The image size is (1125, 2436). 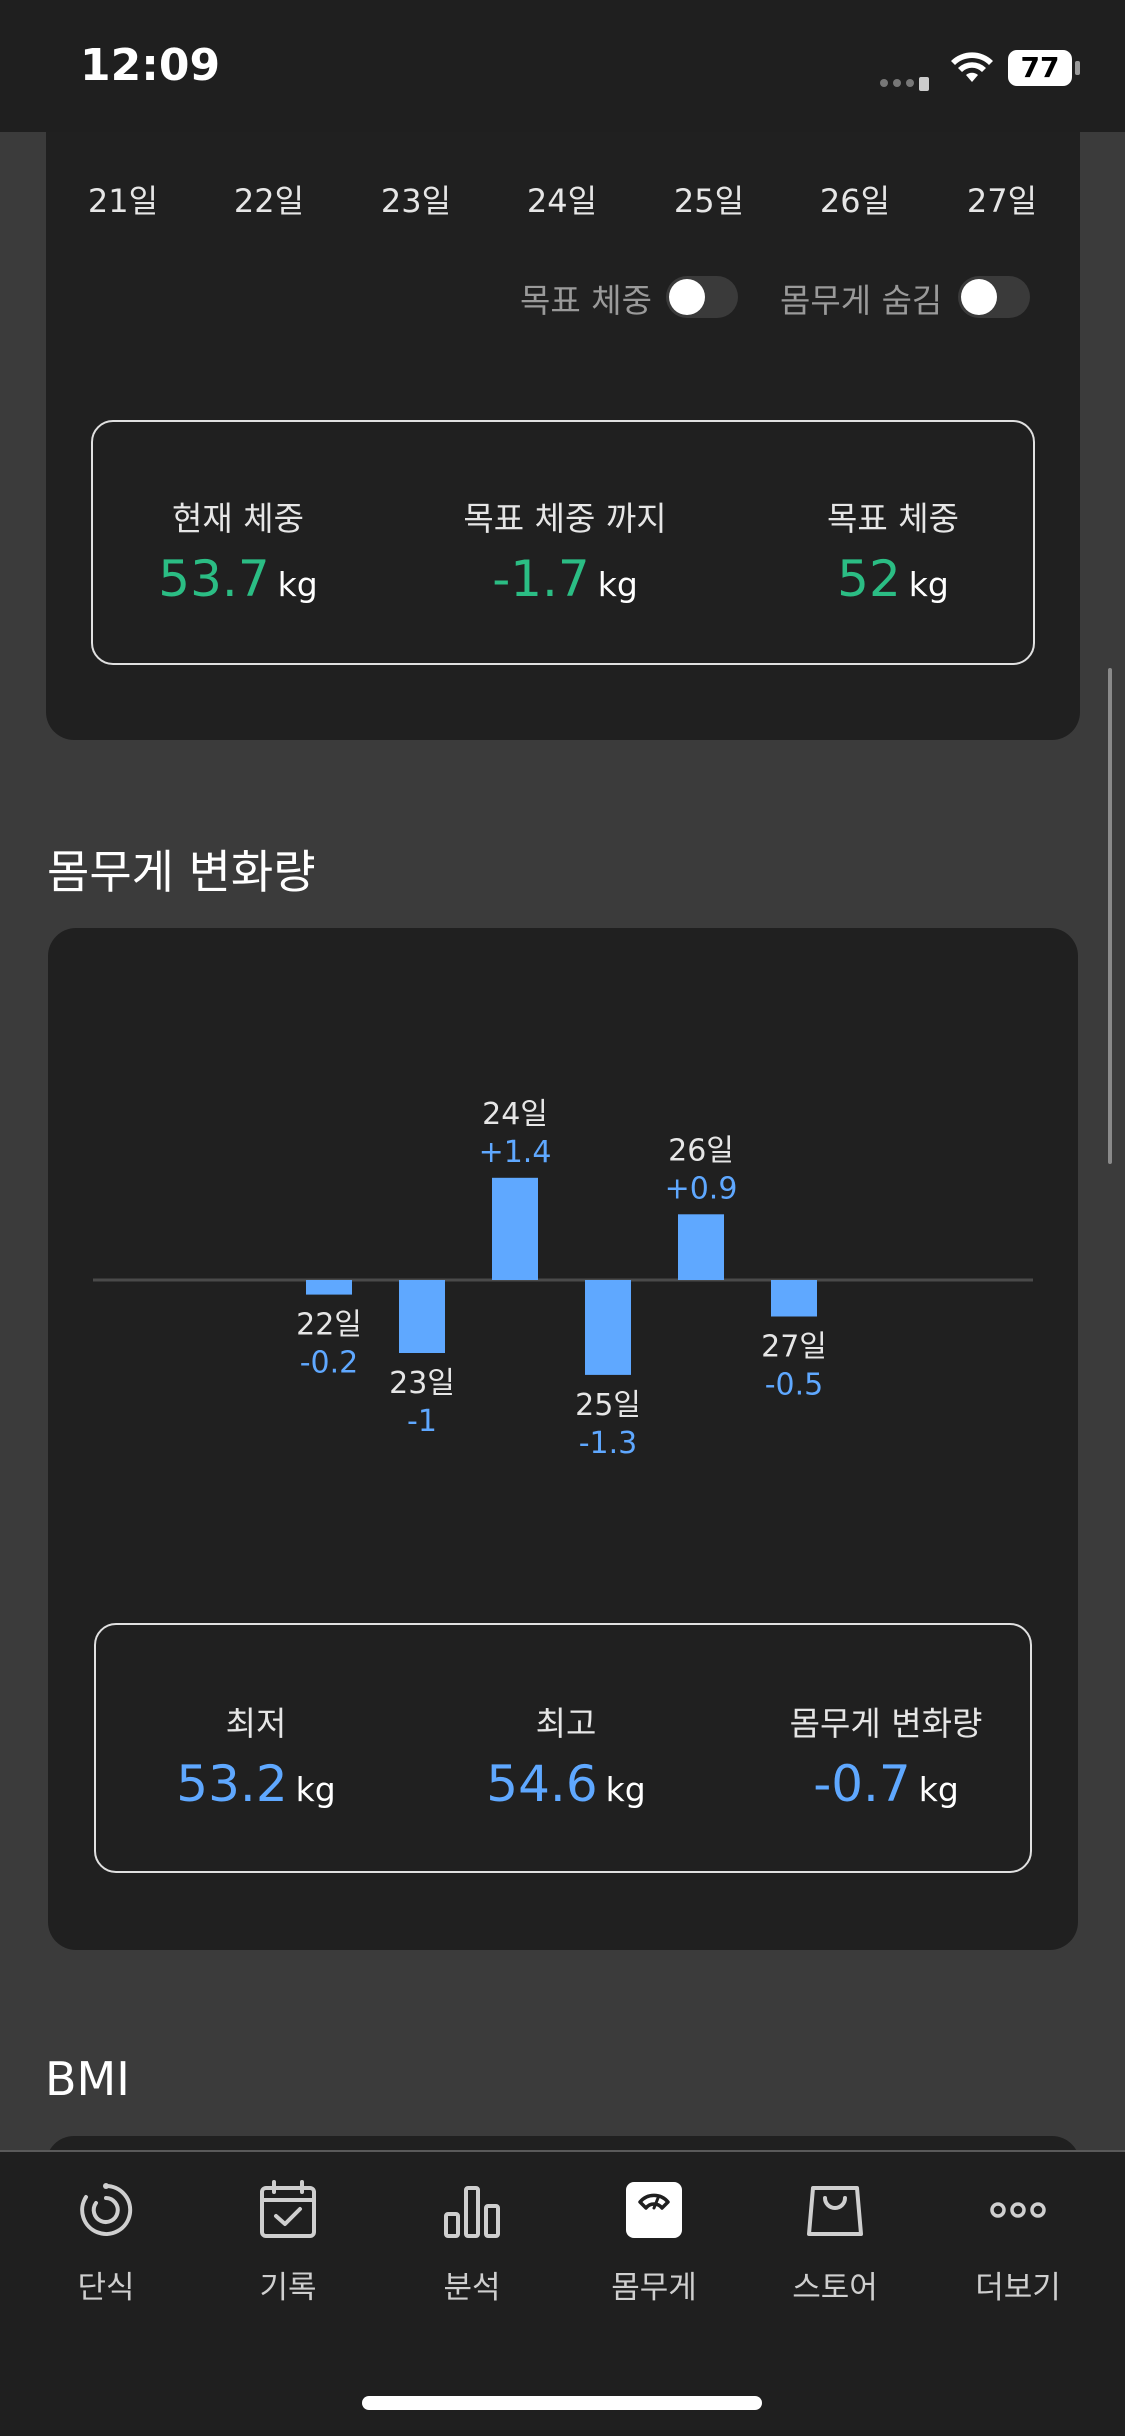 I want to click on goal-weight-value: 52, so click(x=869, y=579).